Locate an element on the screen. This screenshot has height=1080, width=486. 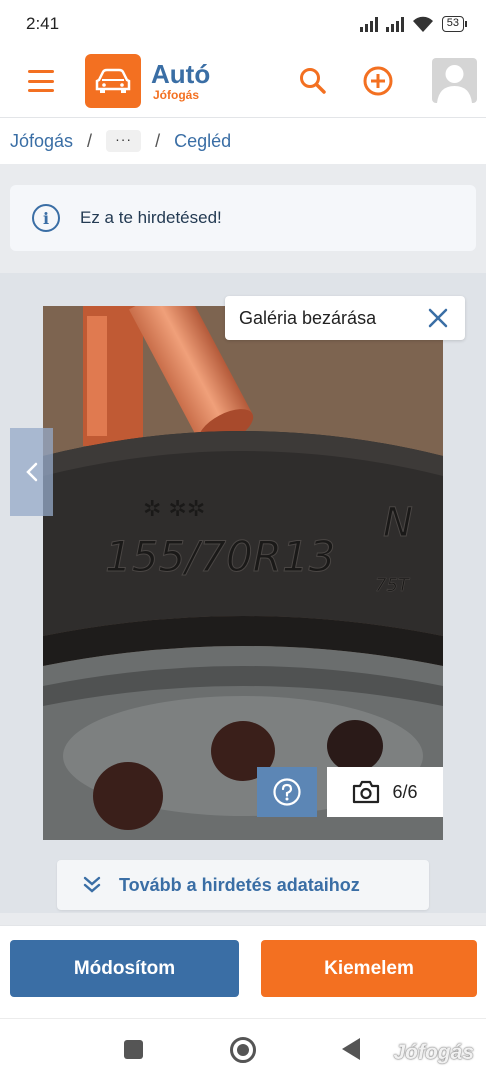
status-bar: 2:41 53 is located at coordinates (243, 24).